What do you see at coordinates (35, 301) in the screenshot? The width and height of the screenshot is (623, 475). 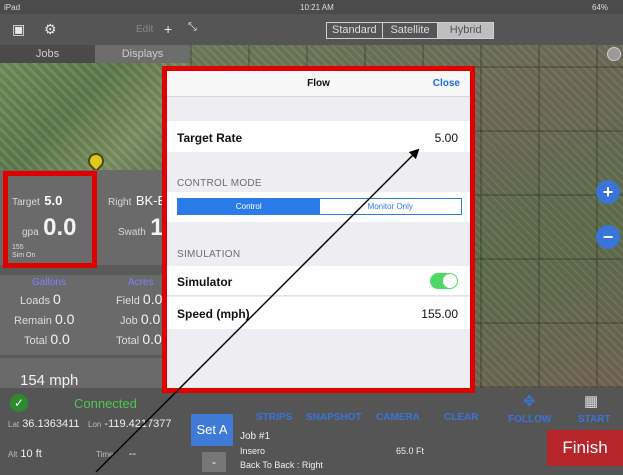 I see `loads-label: Loads` at bounding box center [35, 301].